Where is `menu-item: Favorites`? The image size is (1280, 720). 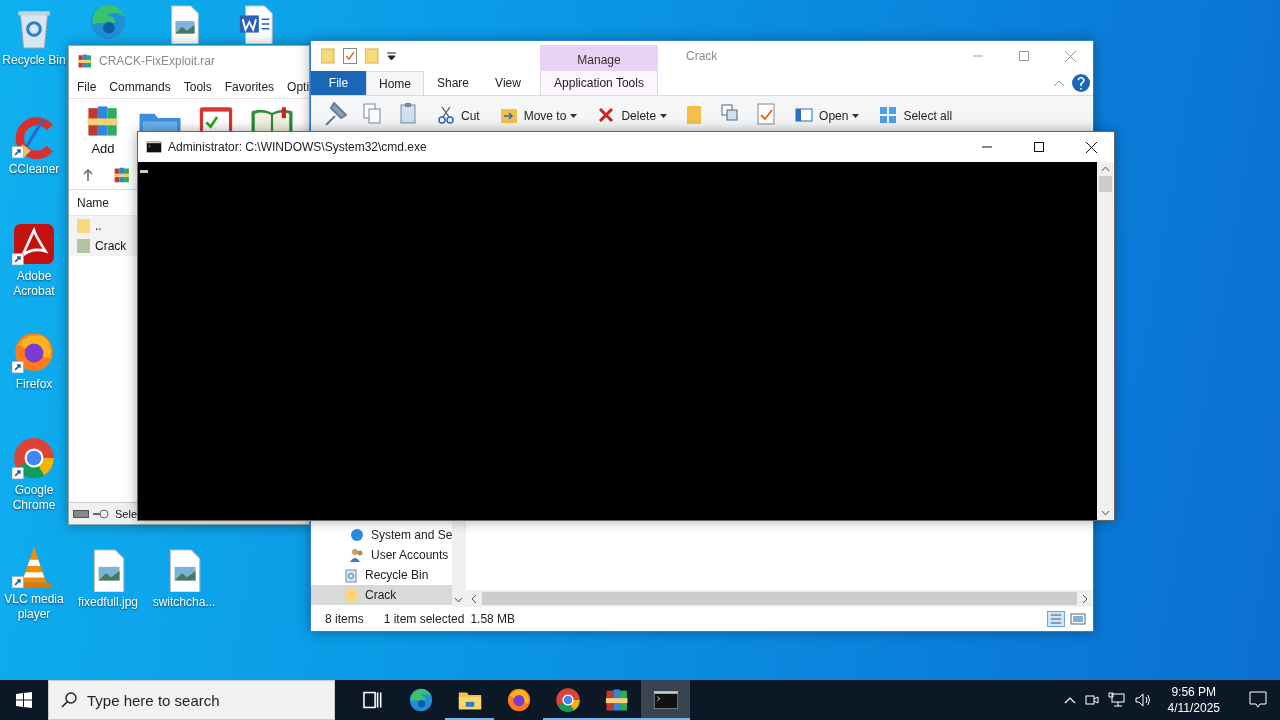 menu-item: Favorites is located at coordinates (249, 87).